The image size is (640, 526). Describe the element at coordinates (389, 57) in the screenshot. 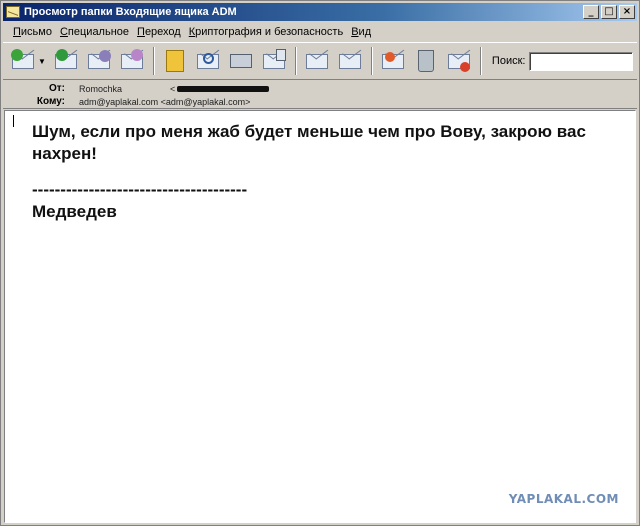

I see `orange-x-icon` at that location.